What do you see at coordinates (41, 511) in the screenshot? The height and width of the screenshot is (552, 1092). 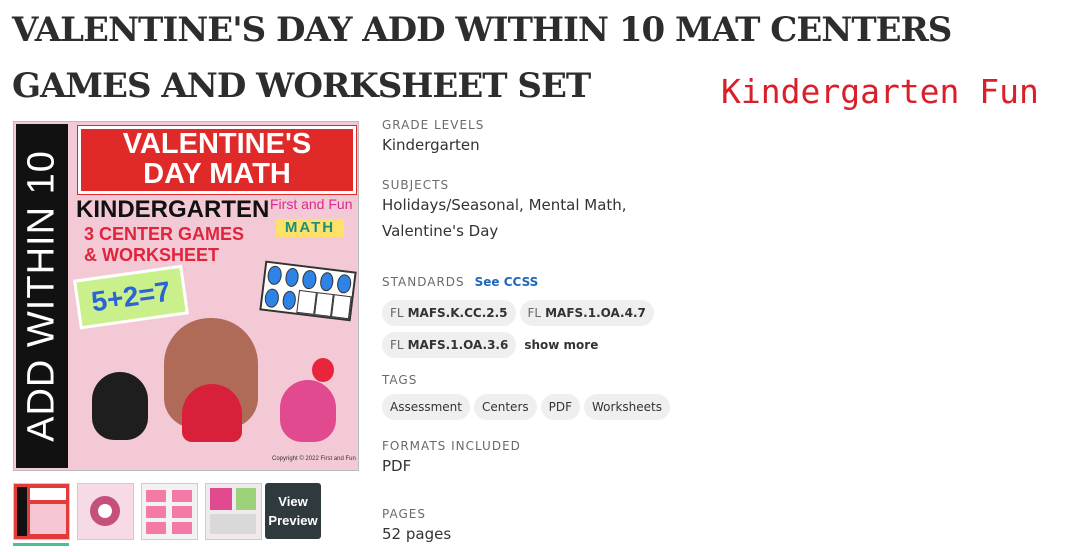 I see `thumbnail-cover` at bounding box center [41, 511].